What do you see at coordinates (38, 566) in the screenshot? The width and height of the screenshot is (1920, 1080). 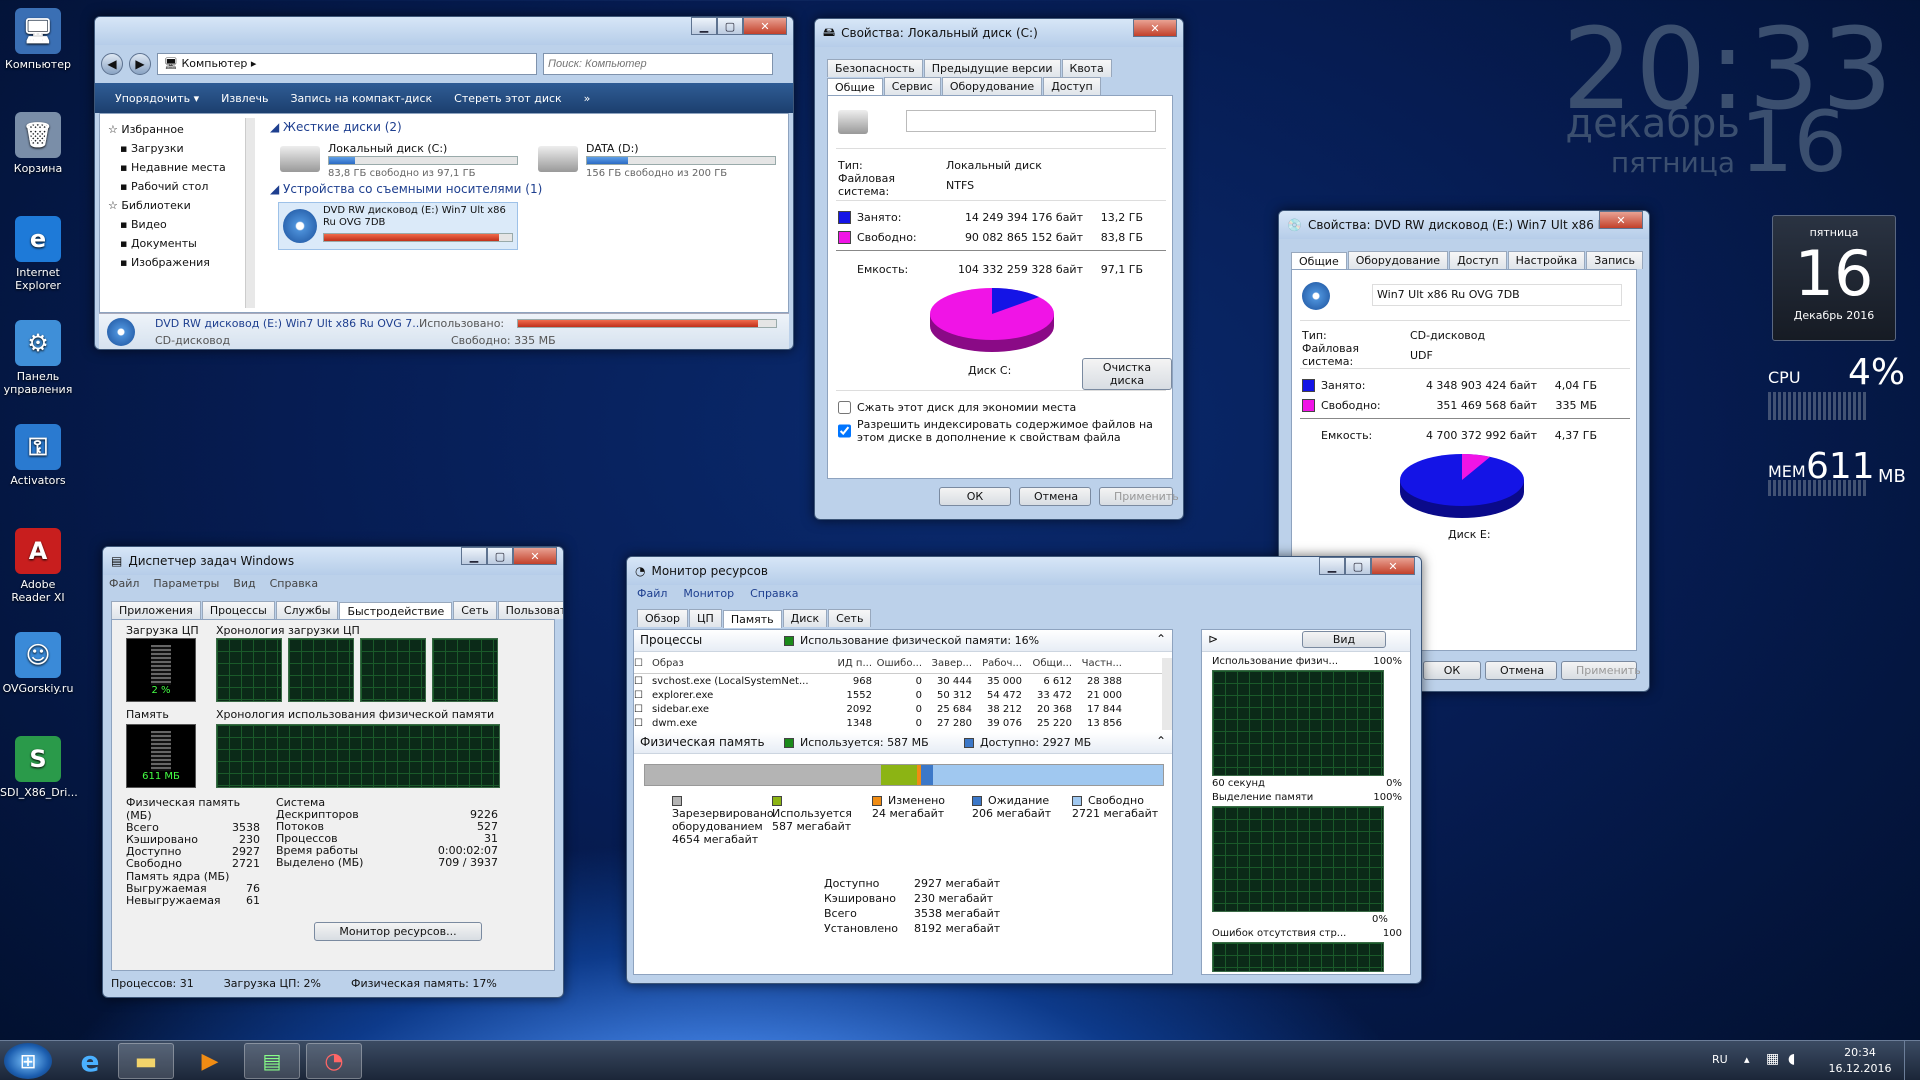 I see `desktop-icon: A Adobe Reader XI` at bounding box center [38, 566].